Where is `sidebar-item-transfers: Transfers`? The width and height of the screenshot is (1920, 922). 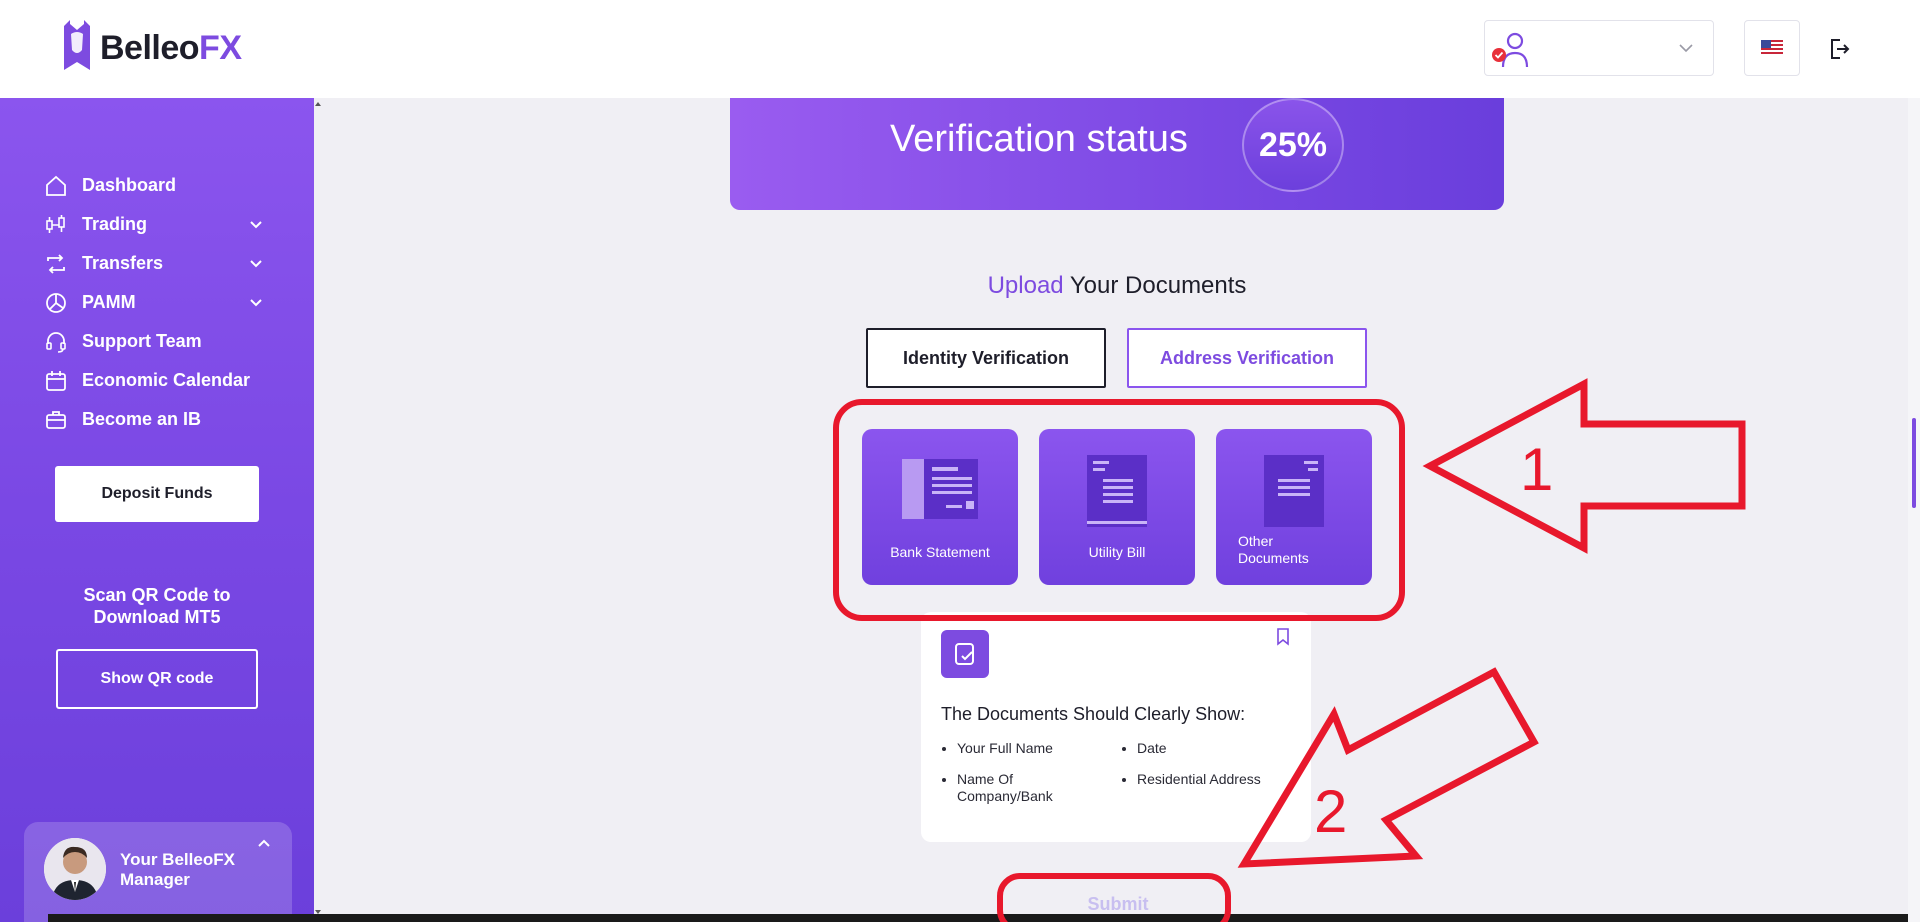 sidebar-item-transfers: Transfers is located at coordinates (154, 263).